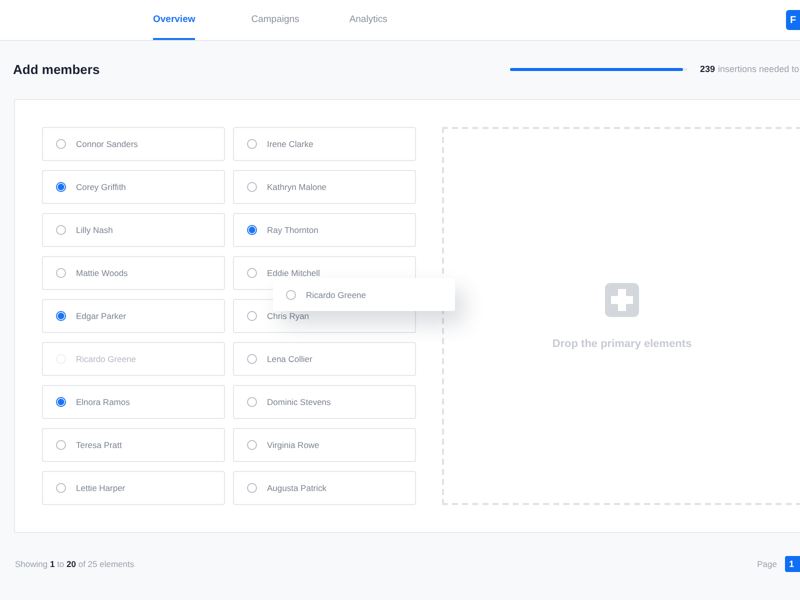  I want to click on member-option: Lena Collier, so click(324, 359).